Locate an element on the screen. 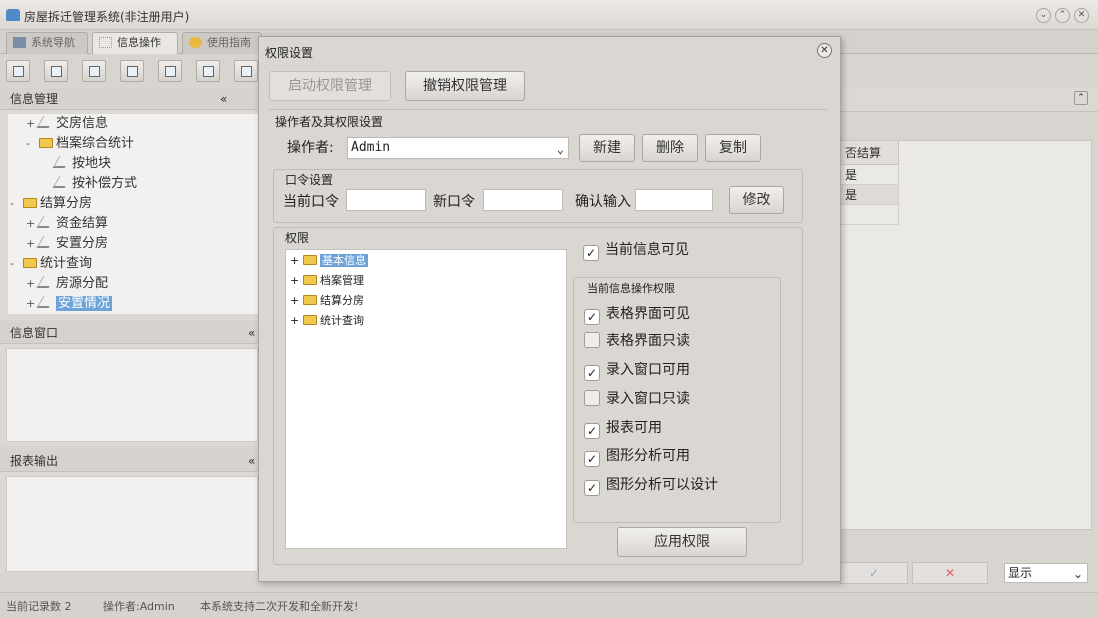 This screenshot has height=618, width=1098. tree-item: + 交房信息 is located at coordinates (67, 124).